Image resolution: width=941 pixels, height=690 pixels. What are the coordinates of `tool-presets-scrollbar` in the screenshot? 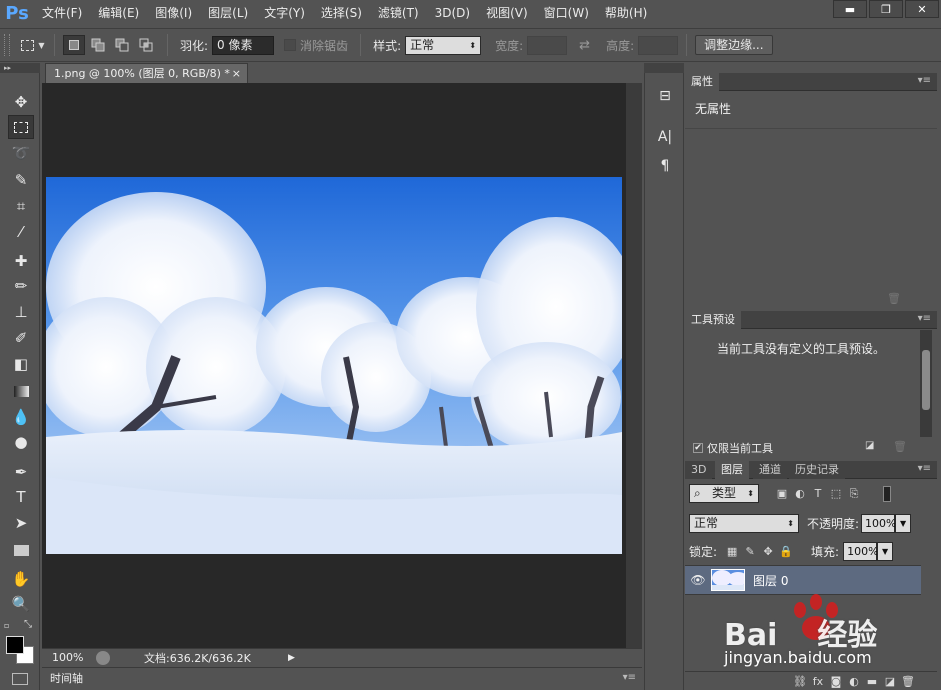 It's located at (926, 383).